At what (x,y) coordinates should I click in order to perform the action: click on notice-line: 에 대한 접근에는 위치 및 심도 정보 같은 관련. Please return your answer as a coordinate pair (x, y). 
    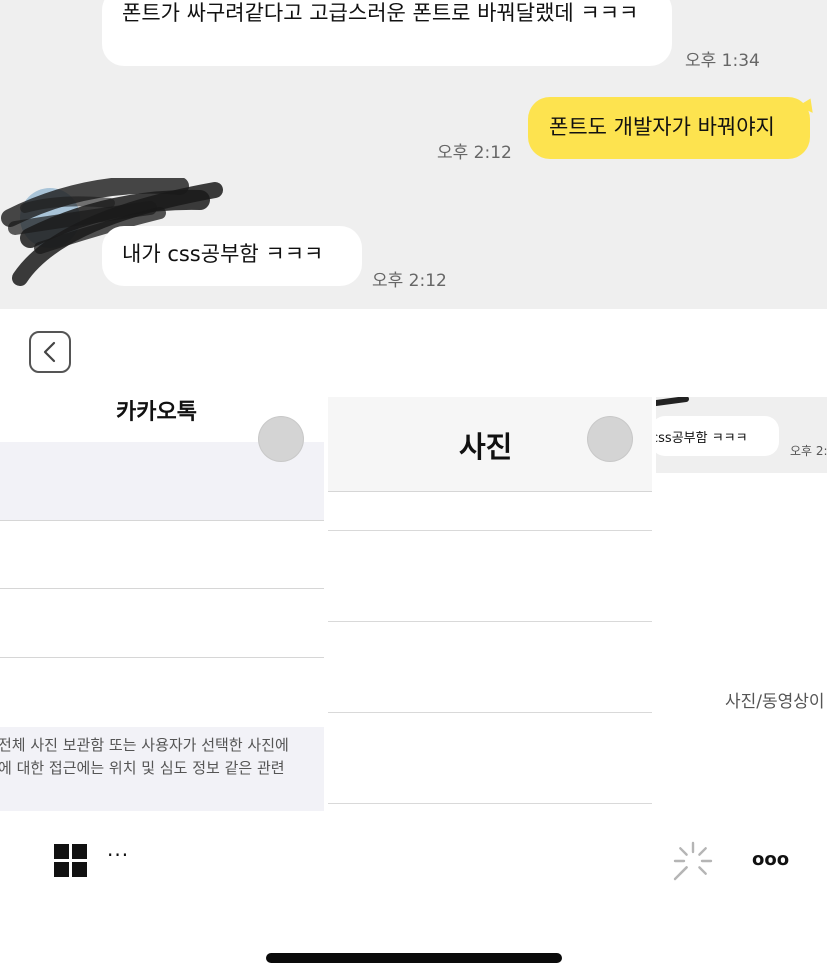
    Looking at the image, I should click on (142, 768).